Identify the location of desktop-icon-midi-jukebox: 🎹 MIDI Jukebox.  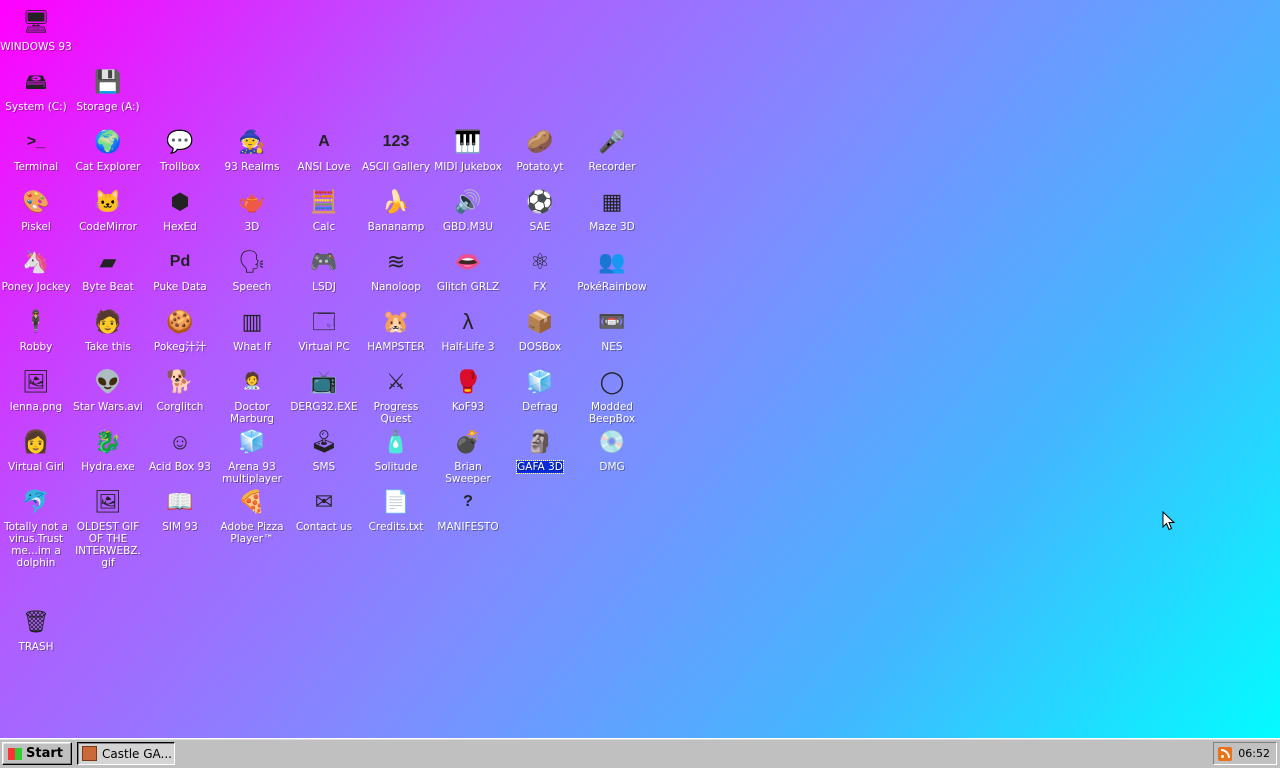
(468, 149).